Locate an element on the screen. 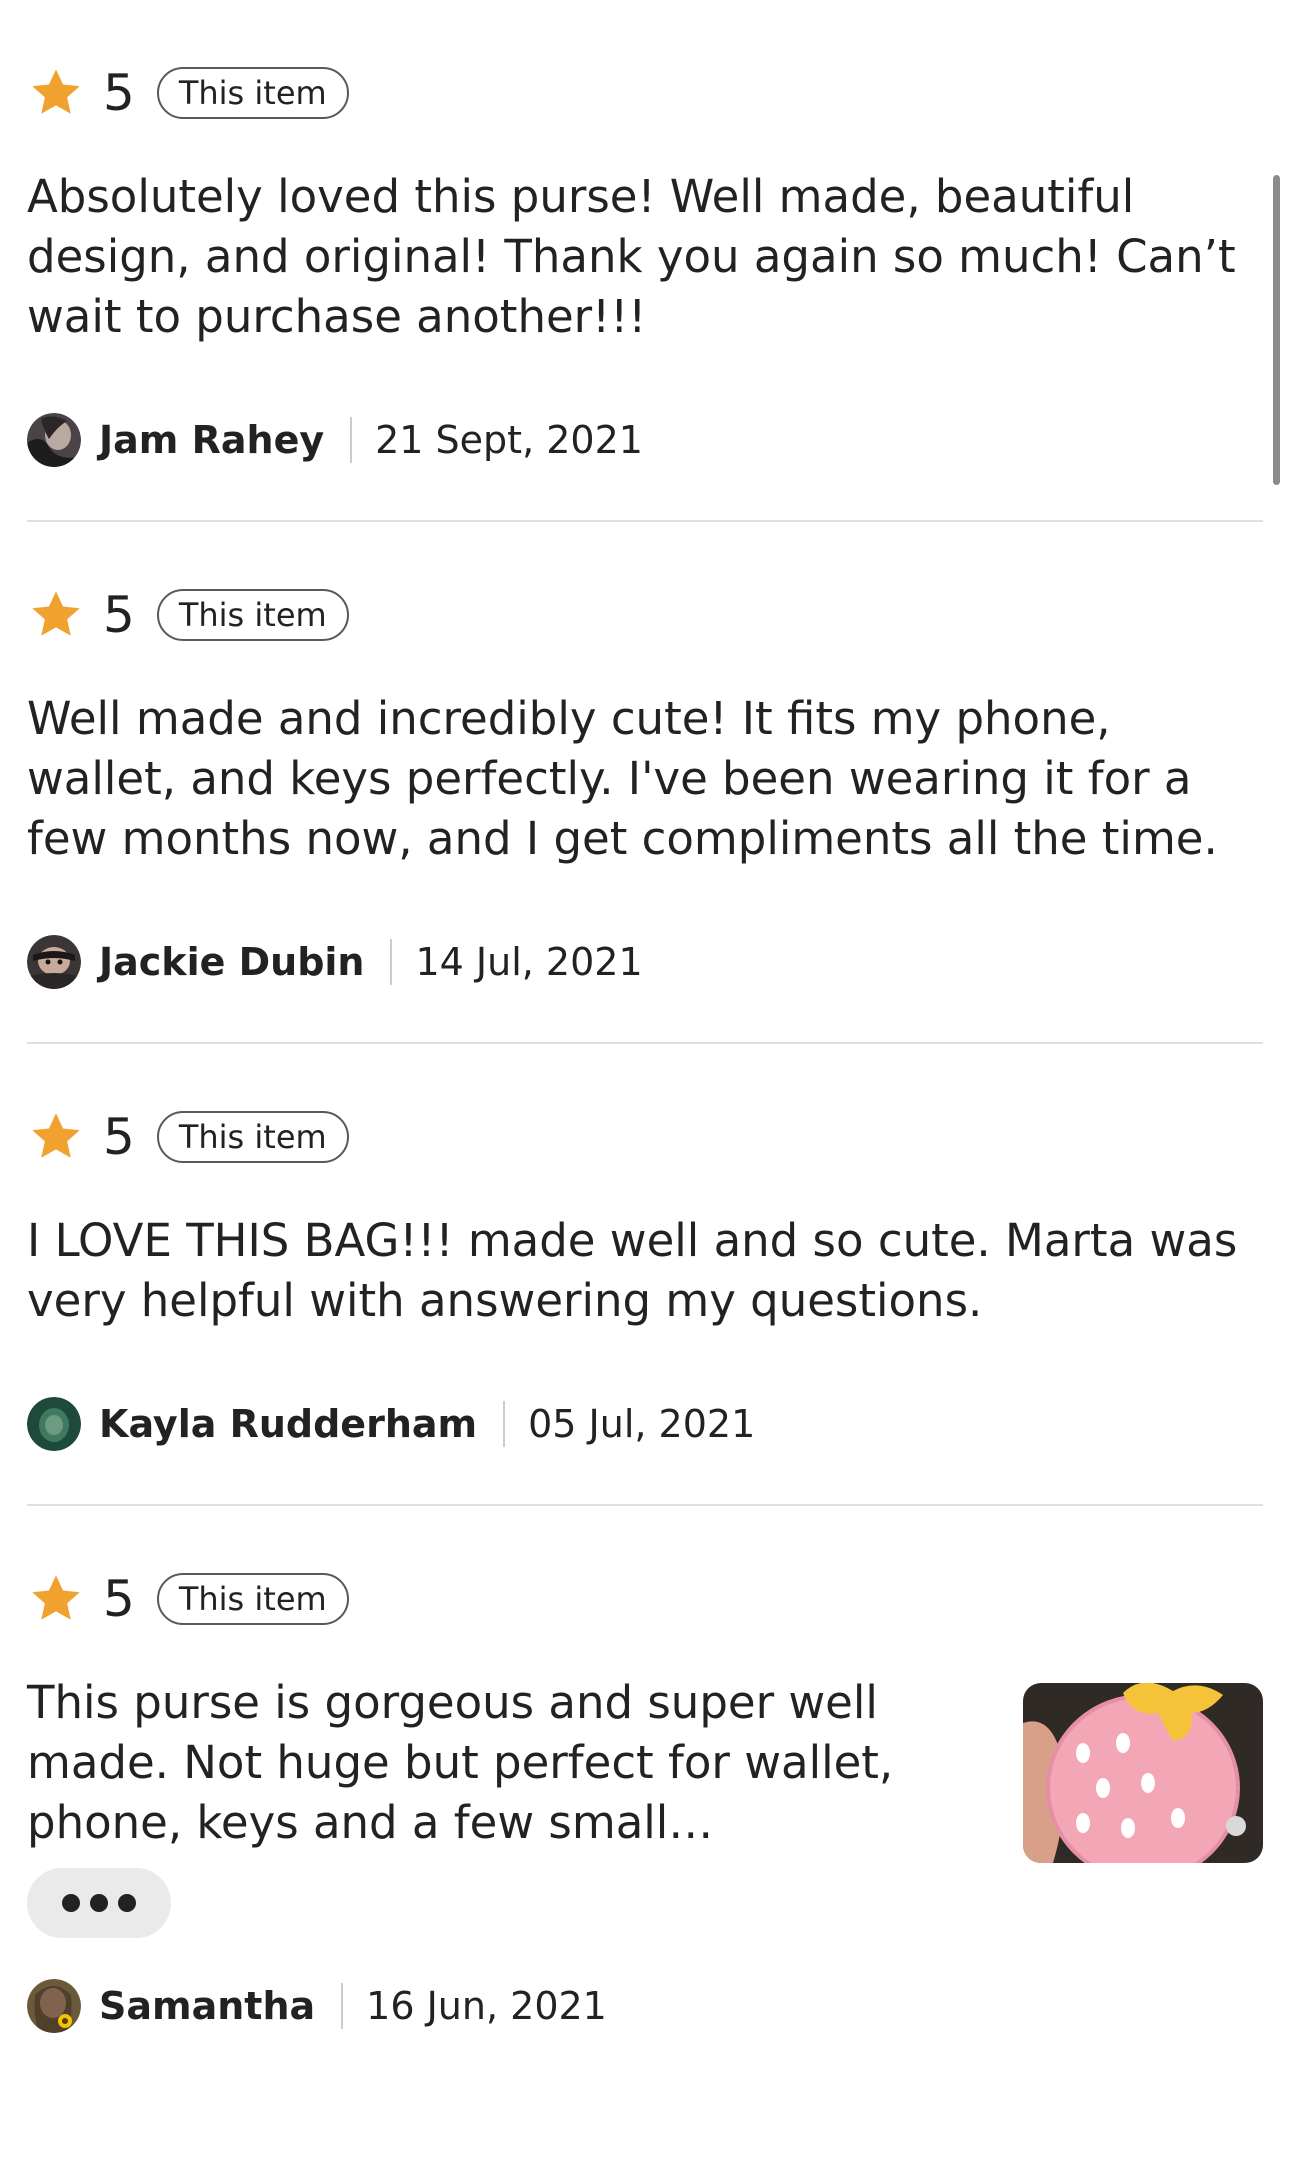 Image resolution: width=1290 pixels, height=2160 pixels. review-photo is located at coordinates (1143, 1773).